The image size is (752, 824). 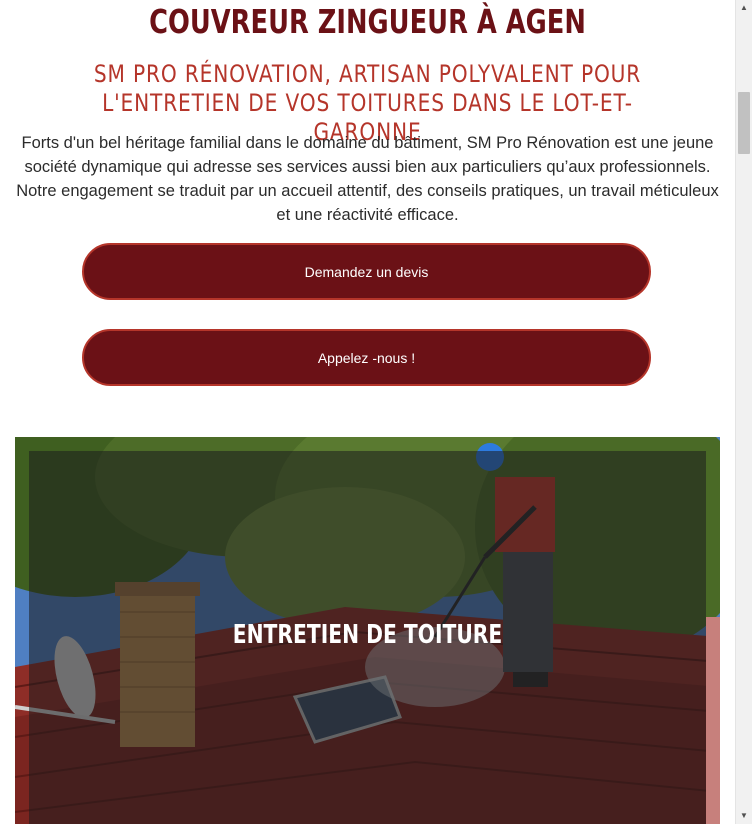 I want to click on banner-caption: ENTRETIEN DE TOITURE, so click(x=367, y=635).